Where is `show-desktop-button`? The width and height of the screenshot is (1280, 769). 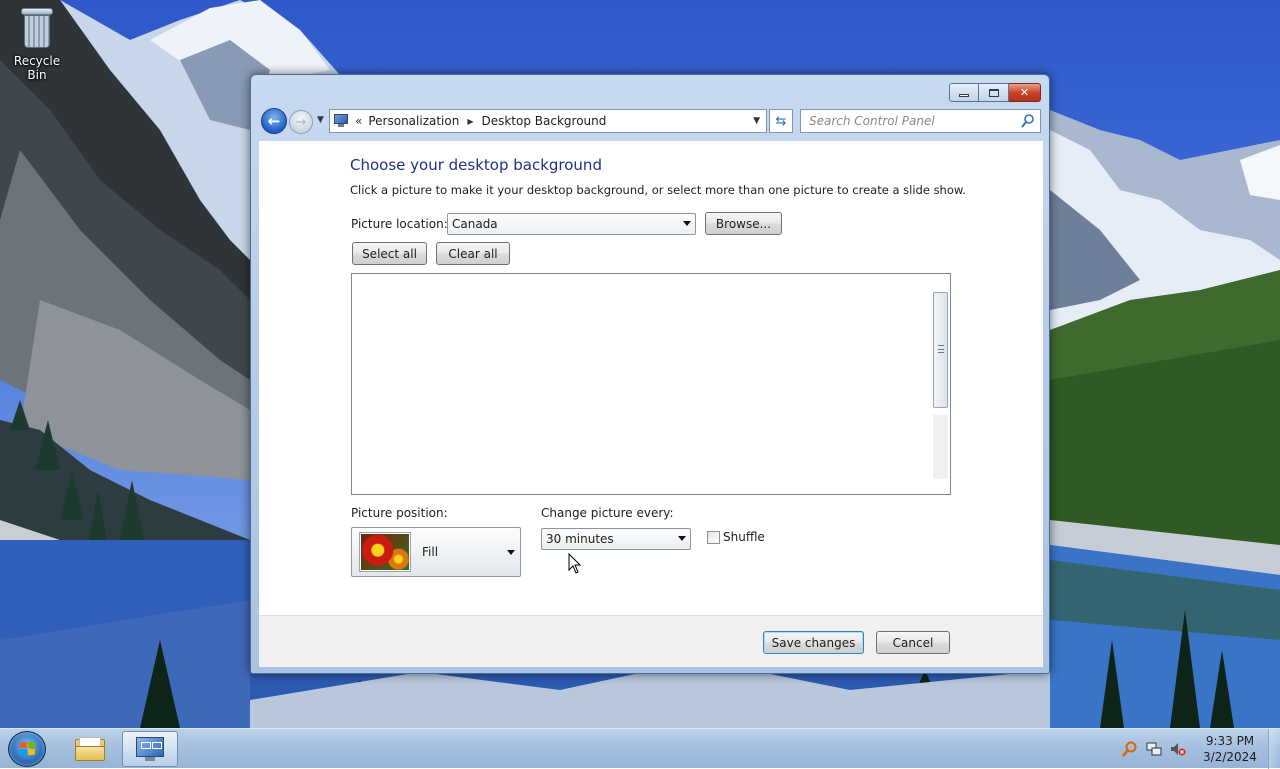
show-desktop-button is located at coordinates (1274, 749).